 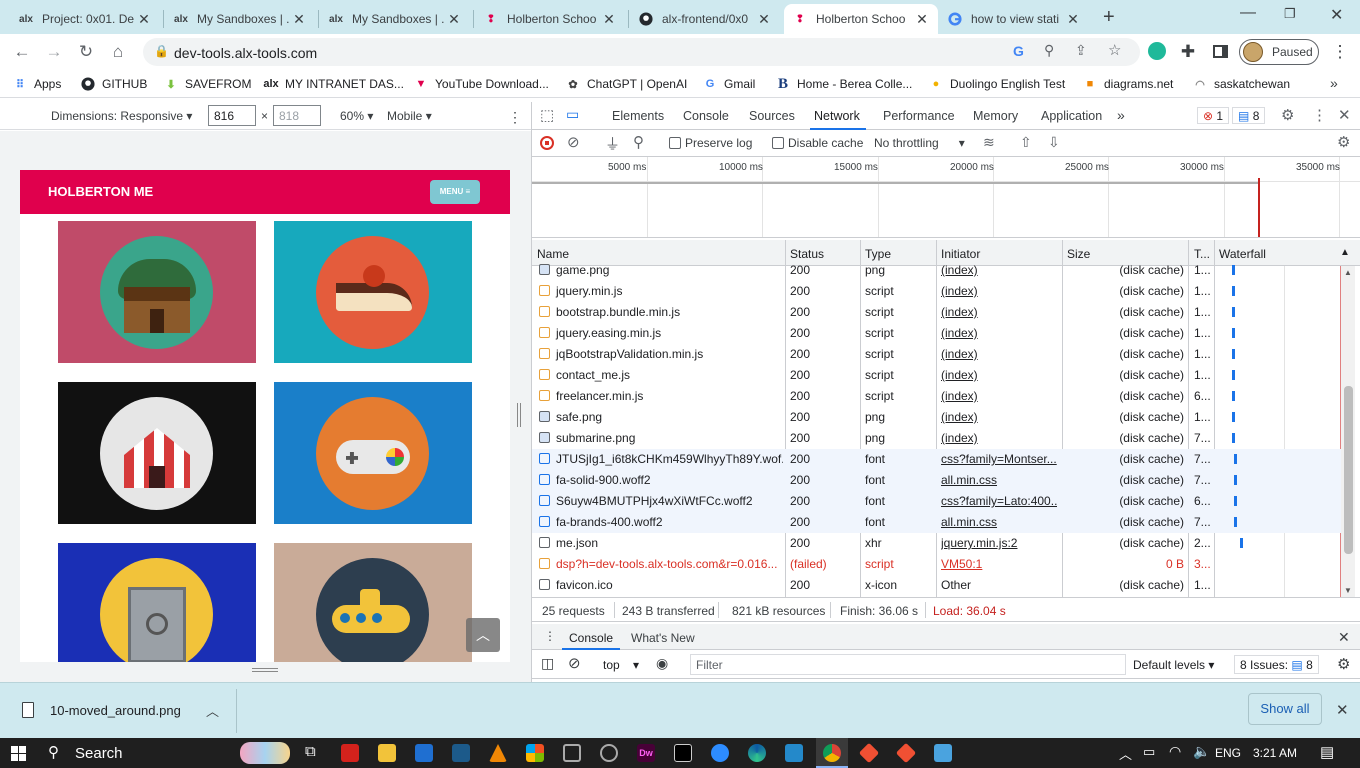 What do you see at coordinates (212, 710) in the screenshot?
I see `download-options-chevron-icon: ︿` at bounding box center [212, 710].